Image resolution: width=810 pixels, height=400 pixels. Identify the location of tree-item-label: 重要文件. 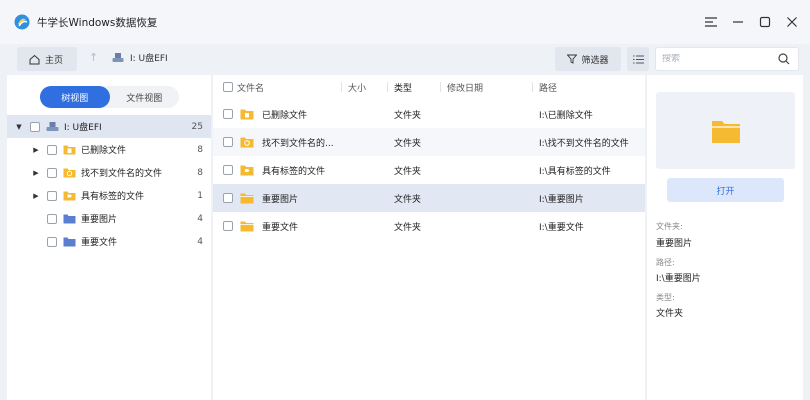
(99, 243).